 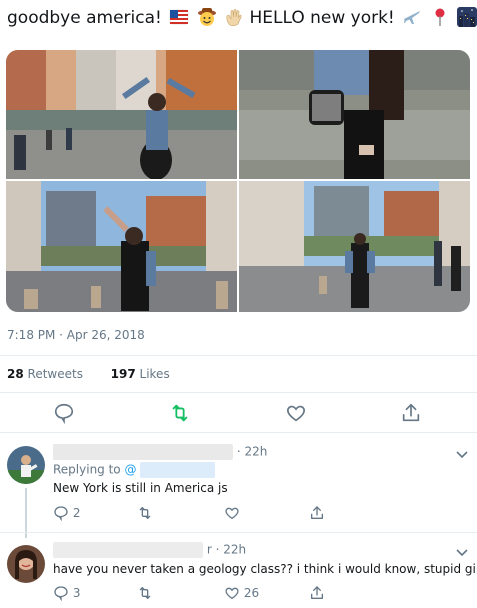 I want to click on reply-header: r · 22h, so click(x=149, y=550).